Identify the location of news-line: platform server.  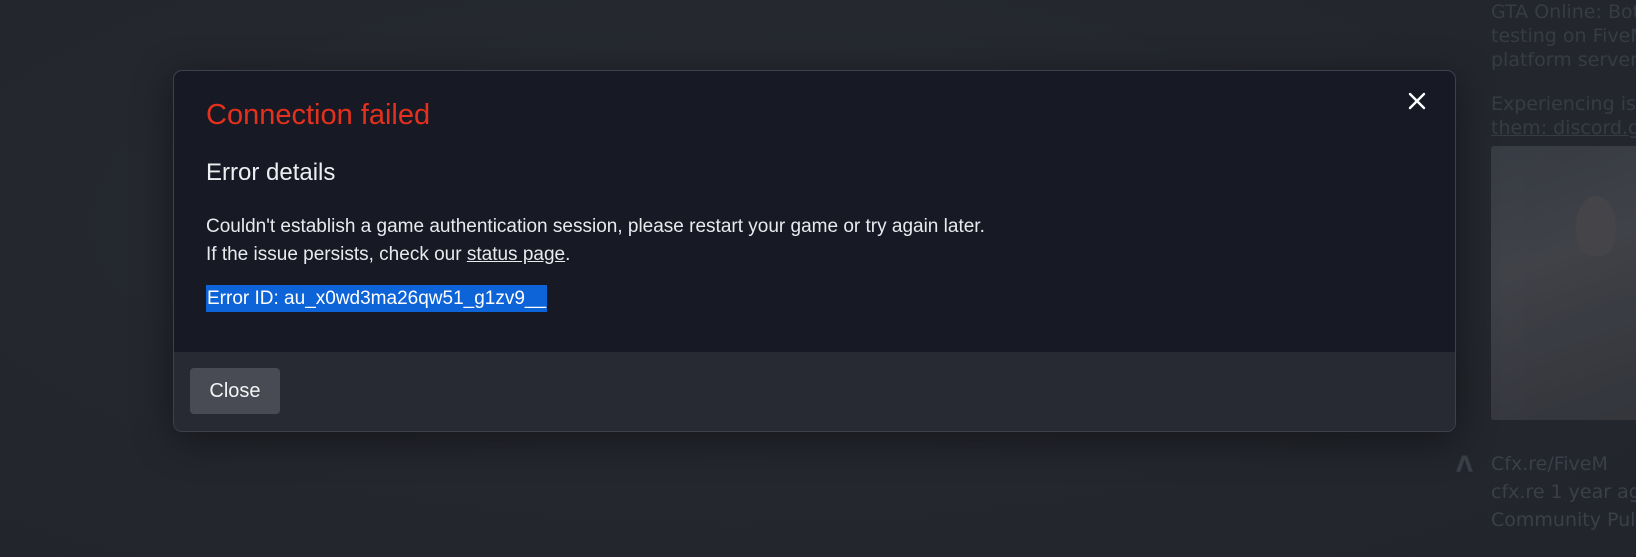
(1563, 60).